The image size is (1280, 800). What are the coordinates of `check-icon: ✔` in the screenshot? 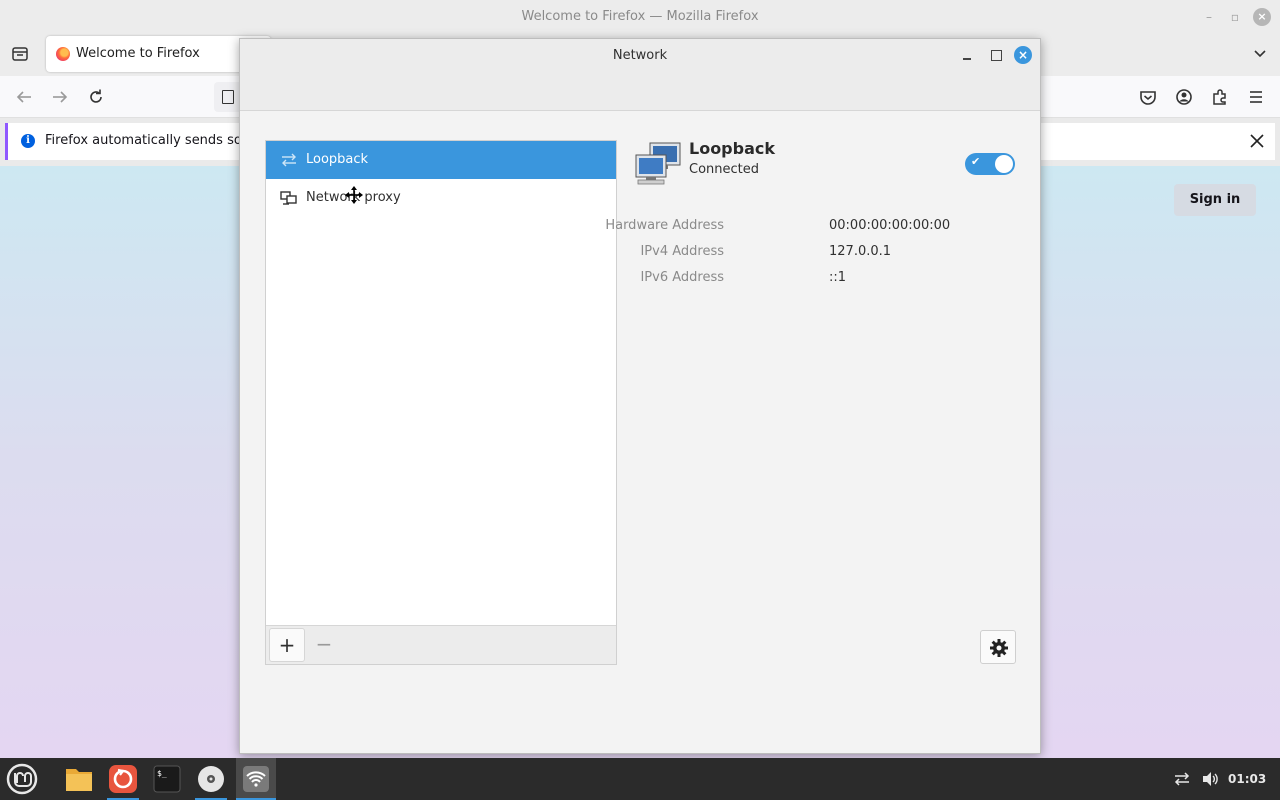 It's located at (976, 161).